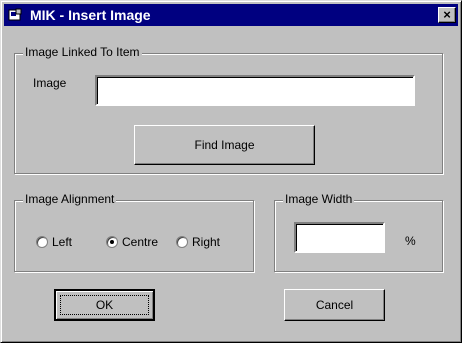 This screenshot has width=462, height=343. I want to click on window-title: MIK - Insert Image, so click(90, 15).